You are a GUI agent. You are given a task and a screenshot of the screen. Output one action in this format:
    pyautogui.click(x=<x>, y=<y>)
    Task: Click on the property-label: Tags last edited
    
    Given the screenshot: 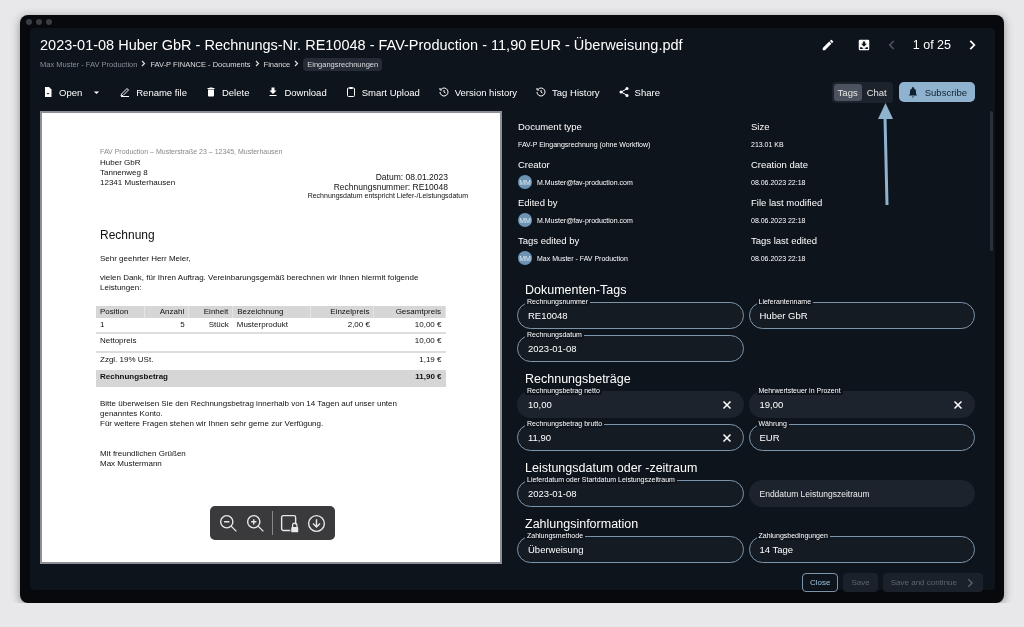 What is the action you would take?
    pyautogui.click(x=784, y=241)
    